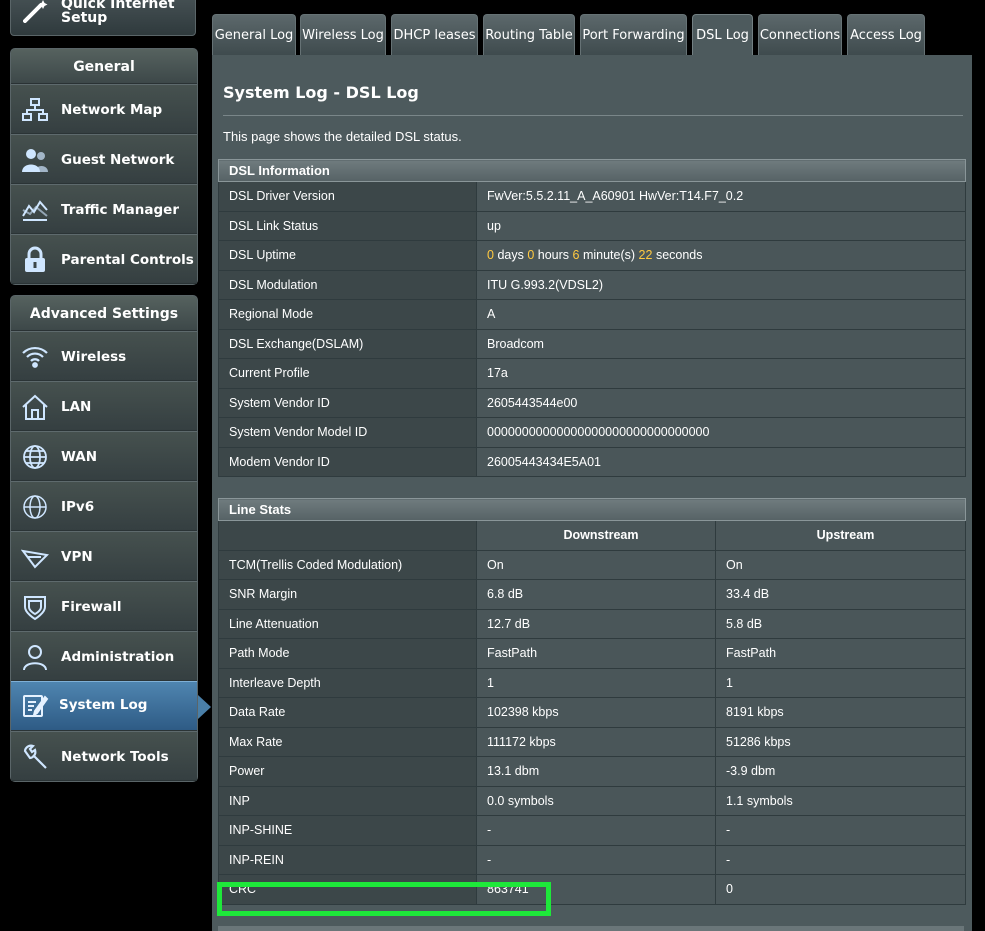 The image size is (985, 931). What do you see at coordinates (104, 356) in the screenshot?
I see `sidebar-item-wireless: Wireless` at bounding box center [104, 356].